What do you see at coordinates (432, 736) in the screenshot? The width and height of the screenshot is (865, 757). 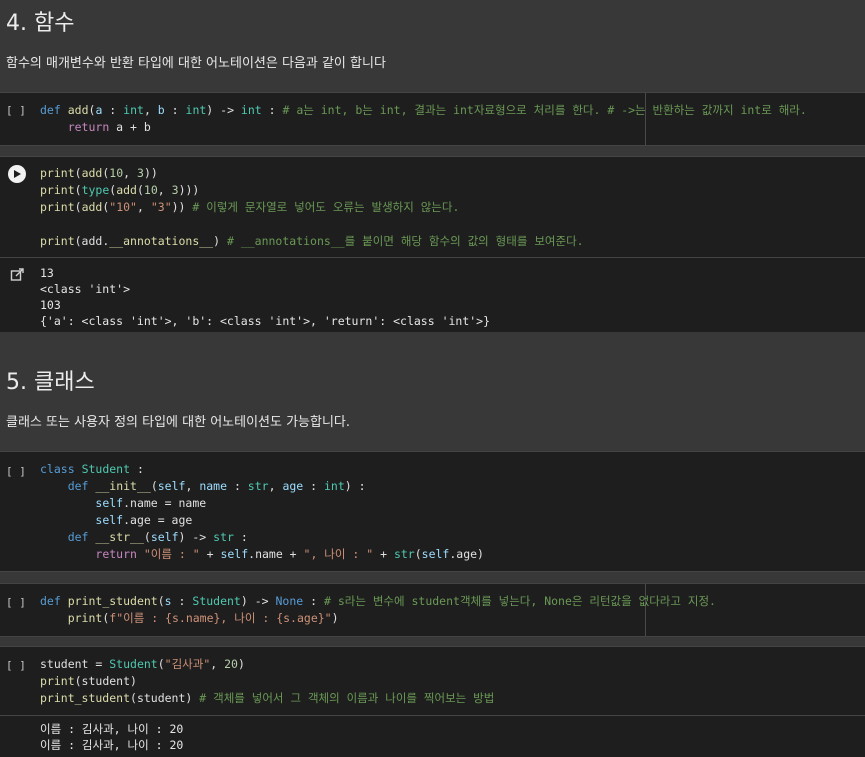 I see `cell-output: 이름 : 김사과, 나이 : 20 이름 : 김사과, 나이 : 20` at bounding box center [432, 736].